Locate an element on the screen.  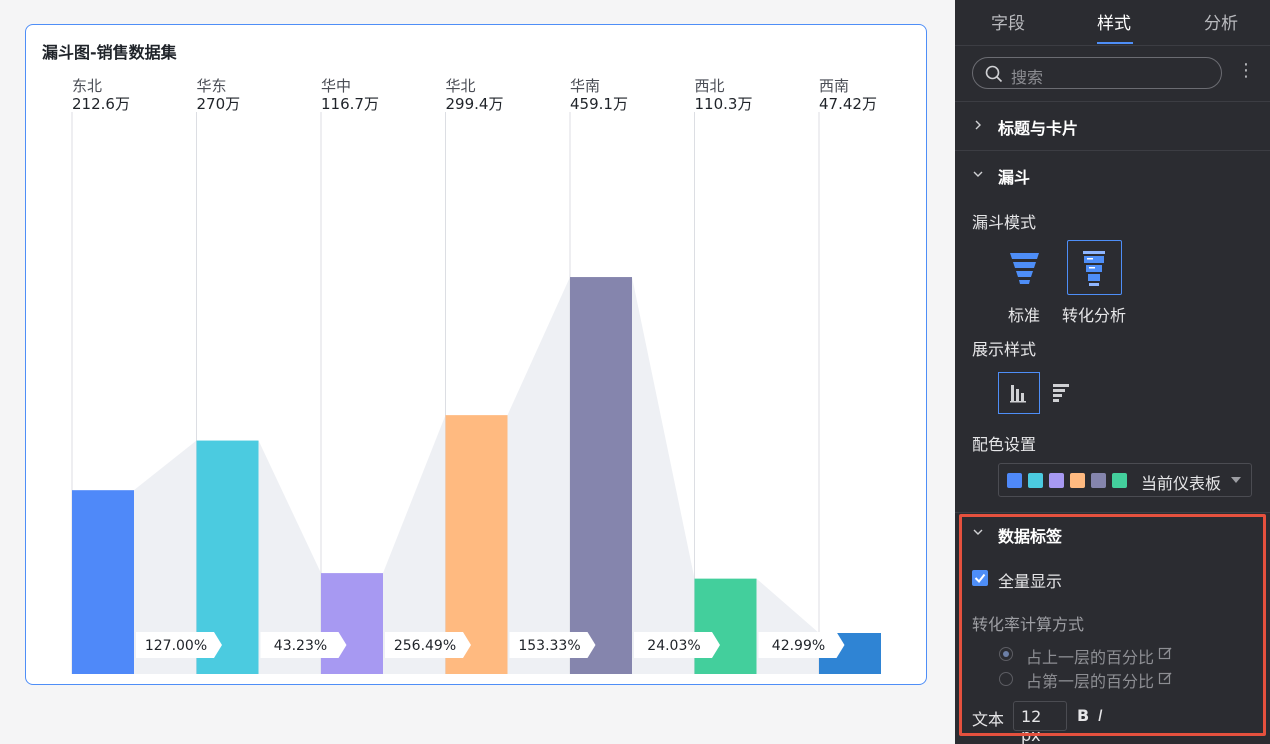
category-label: 东北 is located at coordinates (87, 86).